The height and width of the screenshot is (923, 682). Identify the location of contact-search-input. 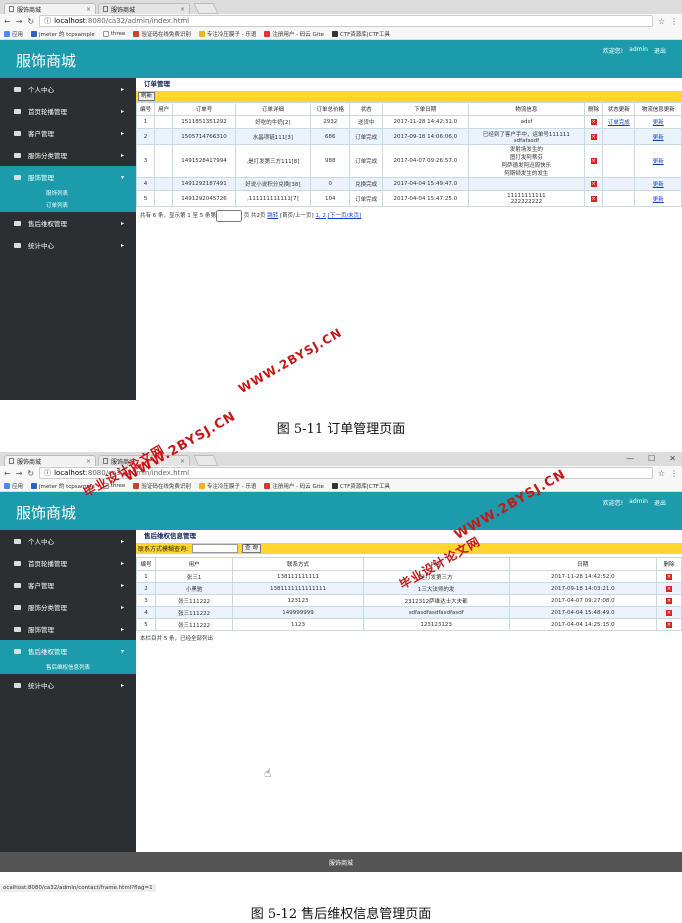
(215, 548).